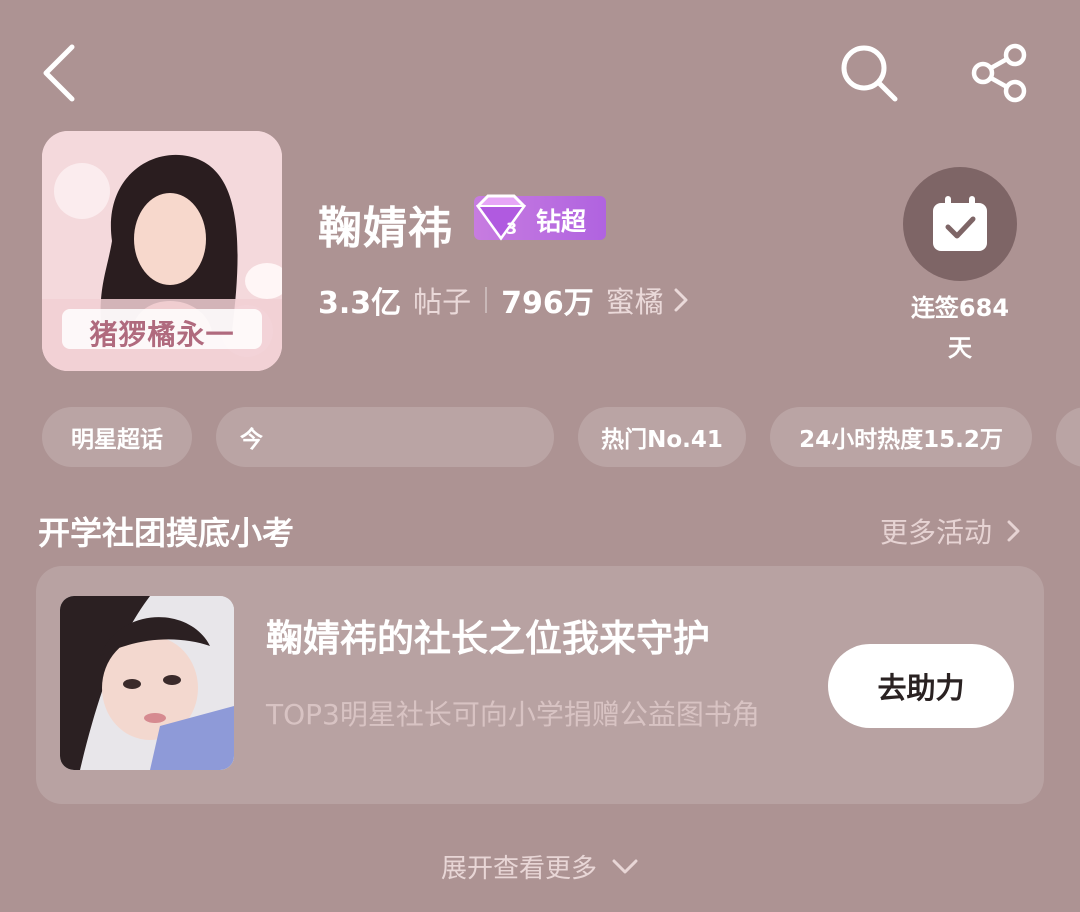 This screenshot has width=1080, height=912. Describe the element at coordinates (662, 437) in the screenshot. I see `chip-hot-rank: 热门No.41` at that location.